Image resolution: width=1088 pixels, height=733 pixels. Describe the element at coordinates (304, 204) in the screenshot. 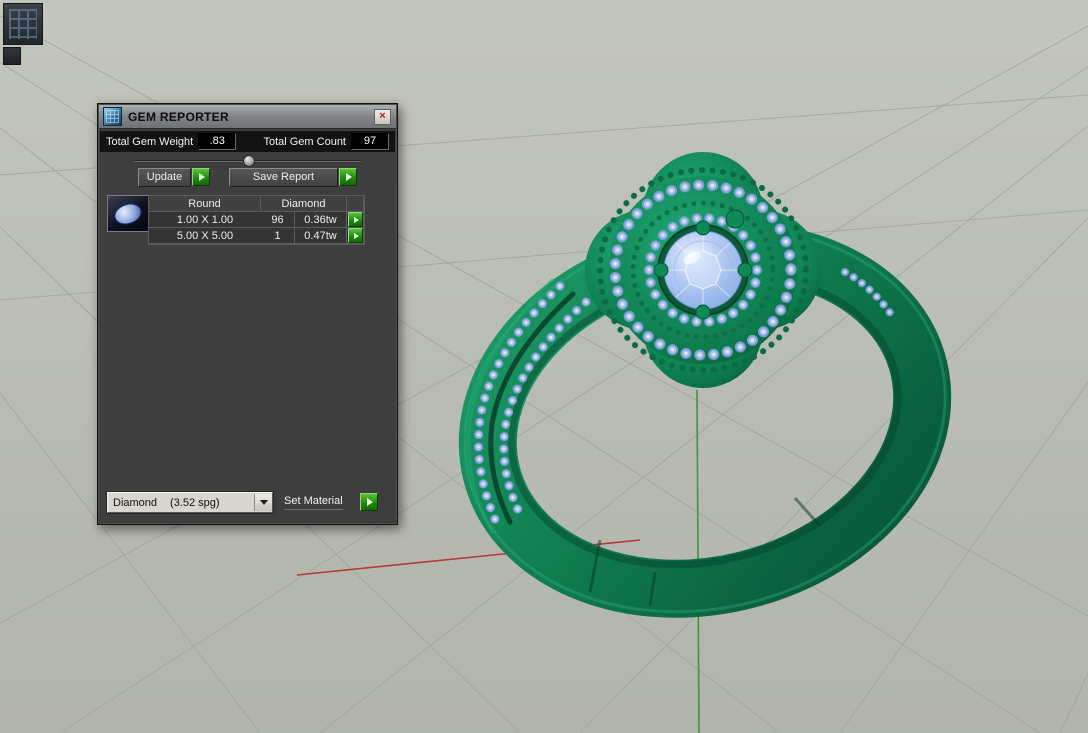

I see `gem-table-header-material: Diamond` at that location.